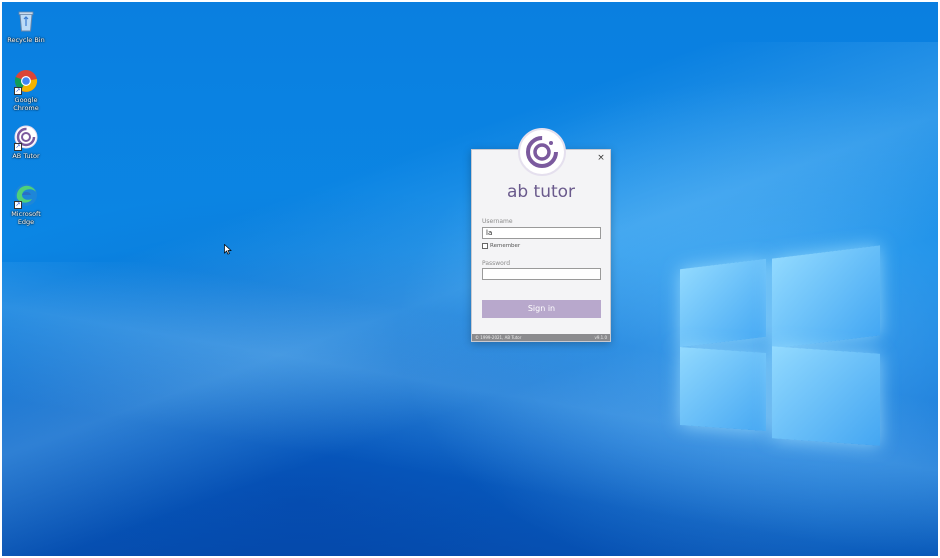 The height and width of the screenshot is (558, 940). What do you see at coordinates (541, 309) in the screenshot?
I see `sign-in-button: Sign in` at bounding box center [541, 309].